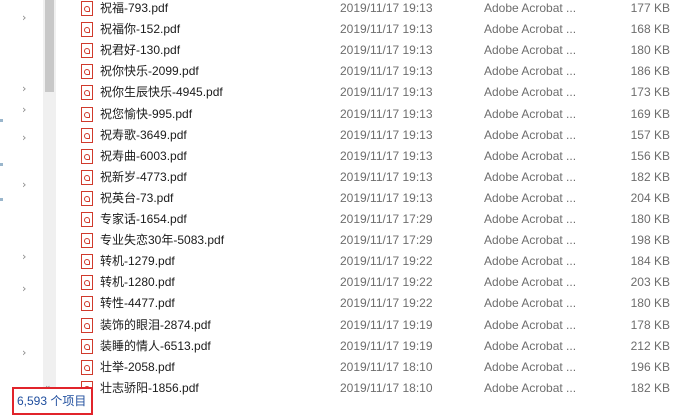  Describe the element at coordinates (21, 196) in the screenshot. I see `navigation-pane: › › › › › › › ›` at that location.